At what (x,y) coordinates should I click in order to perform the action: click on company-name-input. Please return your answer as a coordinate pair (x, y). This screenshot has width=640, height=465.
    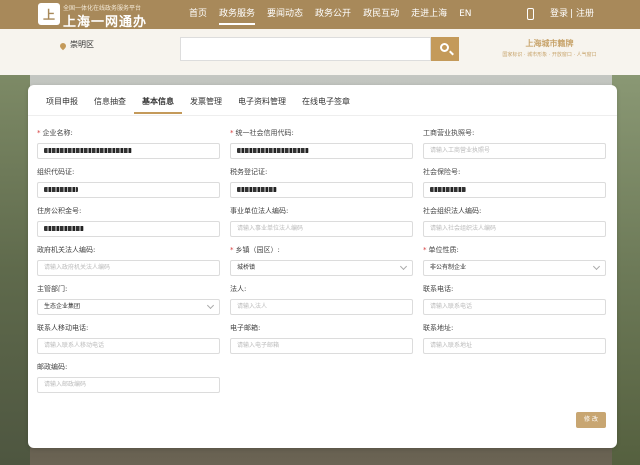
    Looking at the image, I should click on (128, 151).